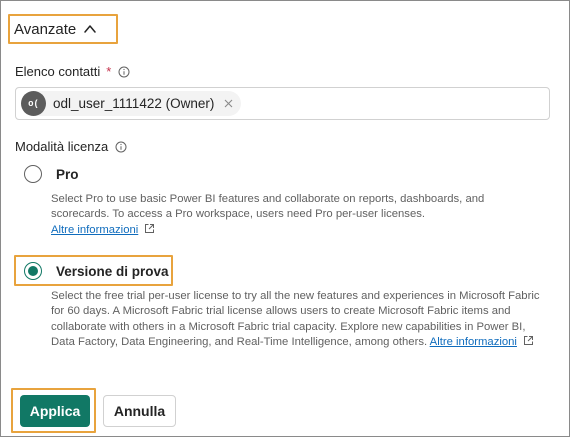 The image size is (570, 437). I want to click on close-icon, so click(228, 103).